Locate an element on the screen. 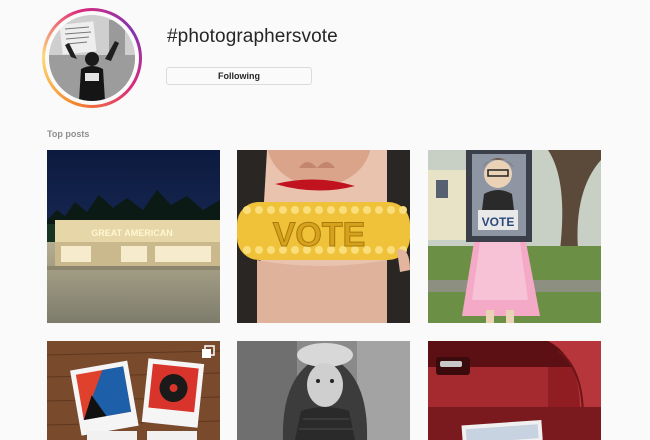 The width and height of the screenshot is (650, 440). post-image-polaroids is located at coordinates (133, 390).